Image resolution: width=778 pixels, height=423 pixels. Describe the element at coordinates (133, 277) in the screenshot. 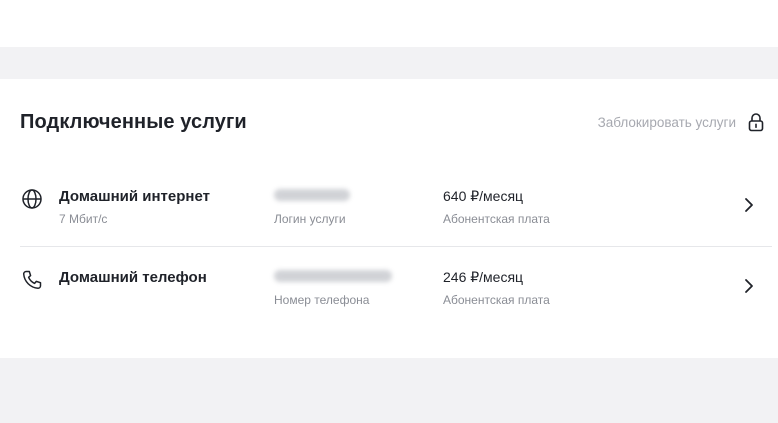

I see `service-name: Домашний телефон` at that location.